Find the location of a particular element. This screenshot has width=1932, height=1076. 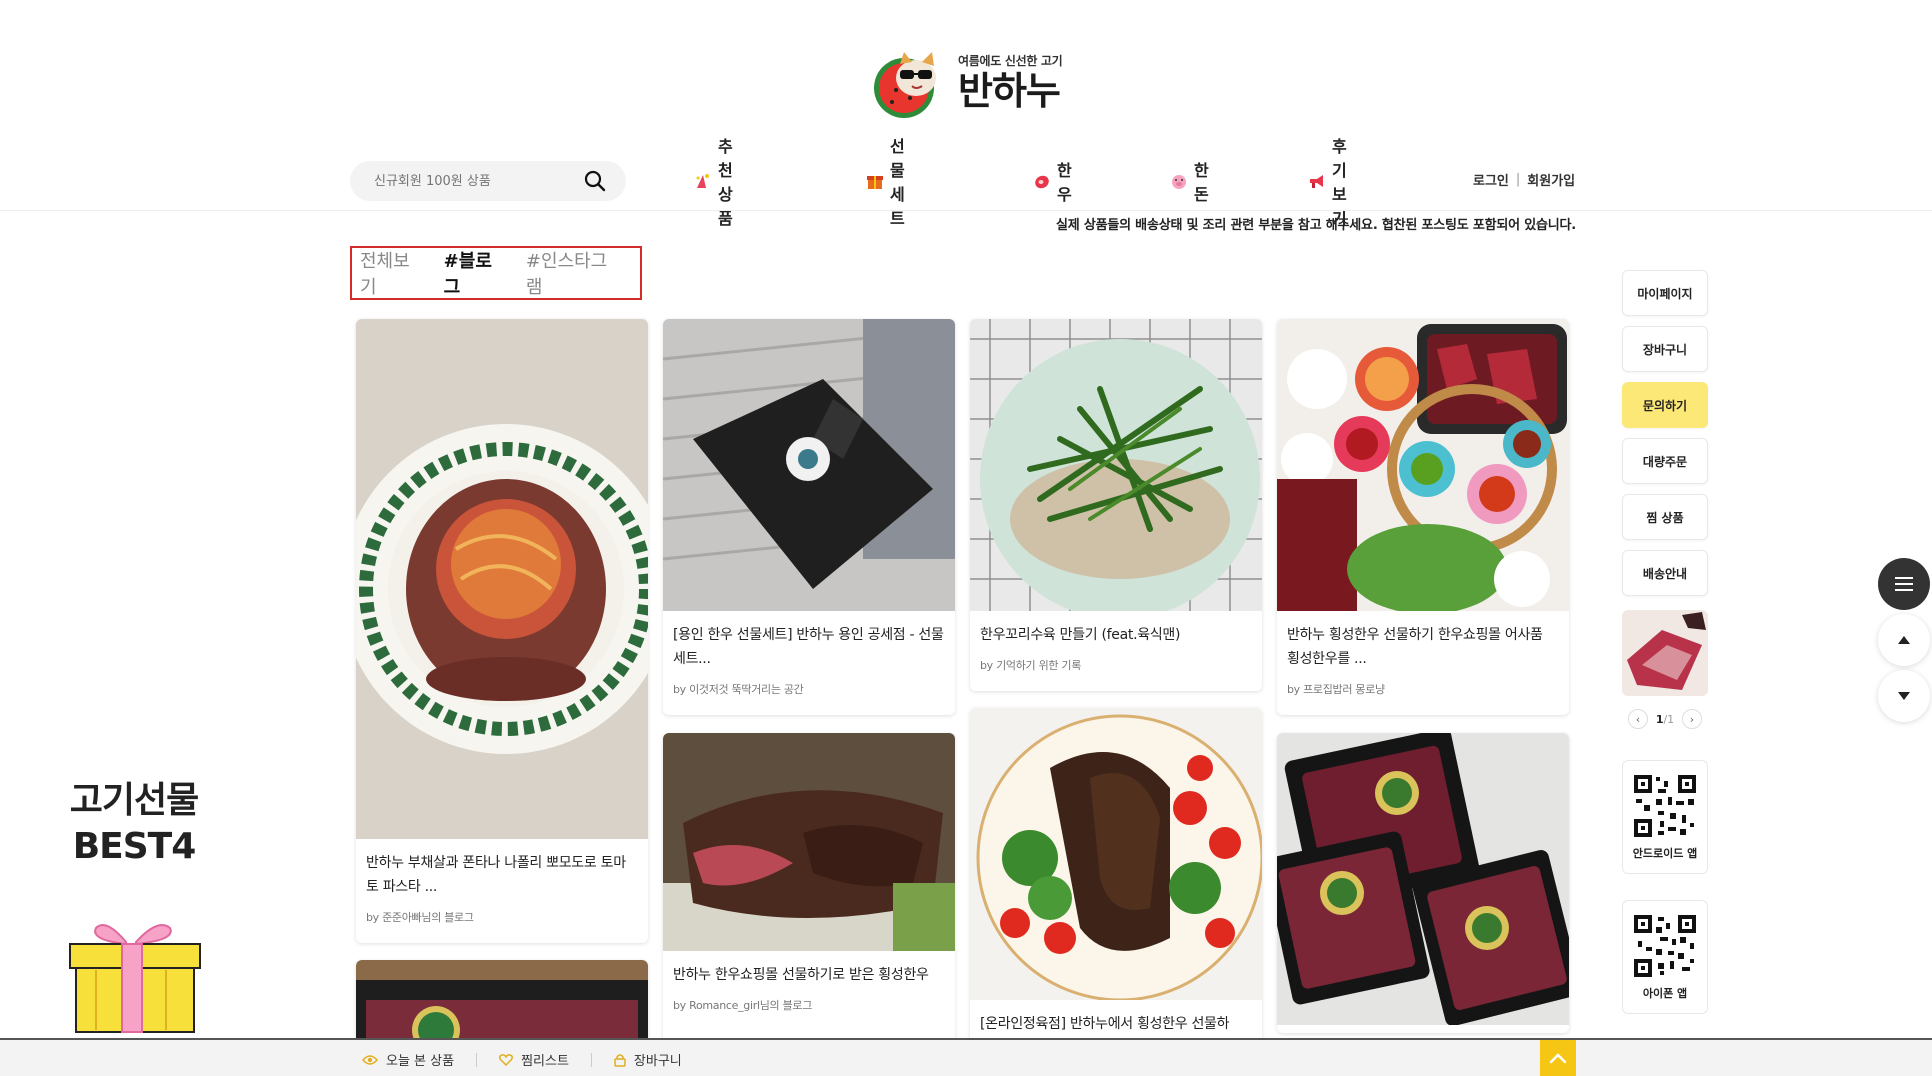

quick-shipping-button: 배송안내 is located at coordinates (1665, 573).